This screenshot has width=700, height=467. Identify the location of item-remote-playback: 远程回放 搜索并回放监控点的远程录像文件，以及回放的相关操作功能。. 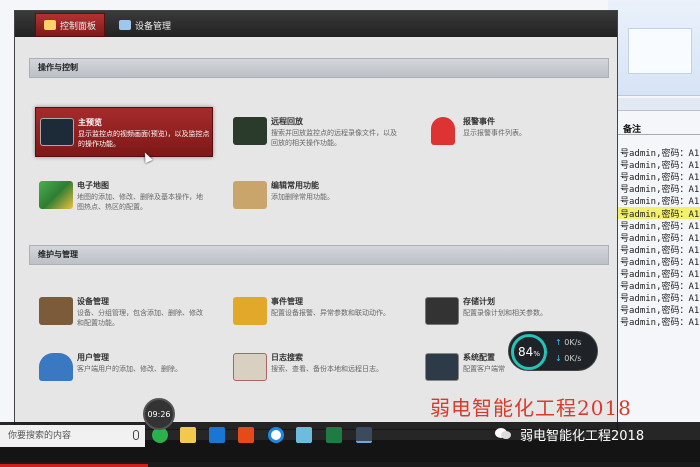
(318, 132).